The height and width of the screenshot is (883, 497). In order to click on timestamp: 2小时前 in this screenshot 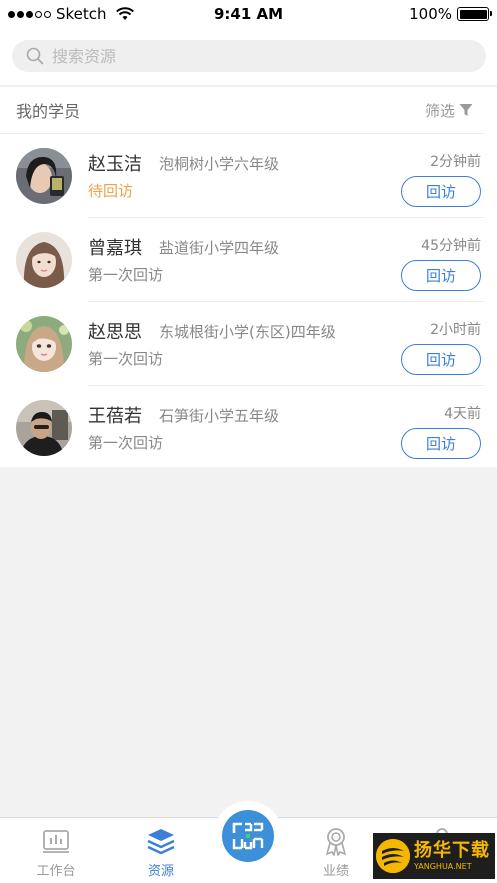, I will do `click(455, 330)`.